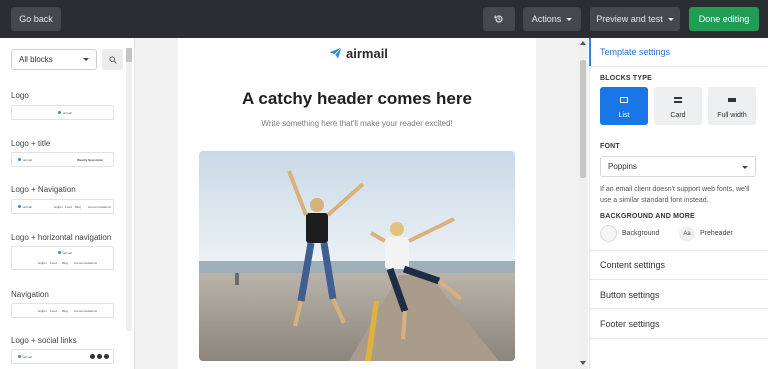  What do you see at coordinates (630, 324) in the screenshot?
I see `footer-settings-header: Footer settings` at bounding box center [630, 324].